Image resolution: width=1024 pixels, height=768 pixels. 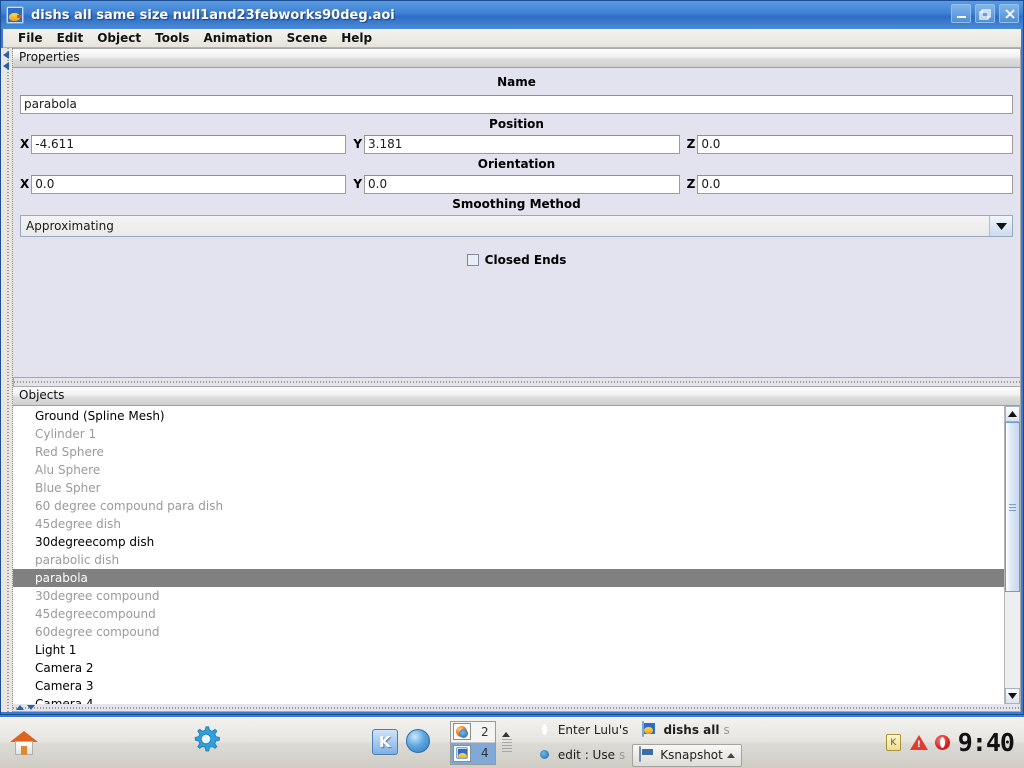 What do you see at coordinates (516, 163) in the screenshot?
I see `orientation-label: Orientation` at bounding box center [516, 163].